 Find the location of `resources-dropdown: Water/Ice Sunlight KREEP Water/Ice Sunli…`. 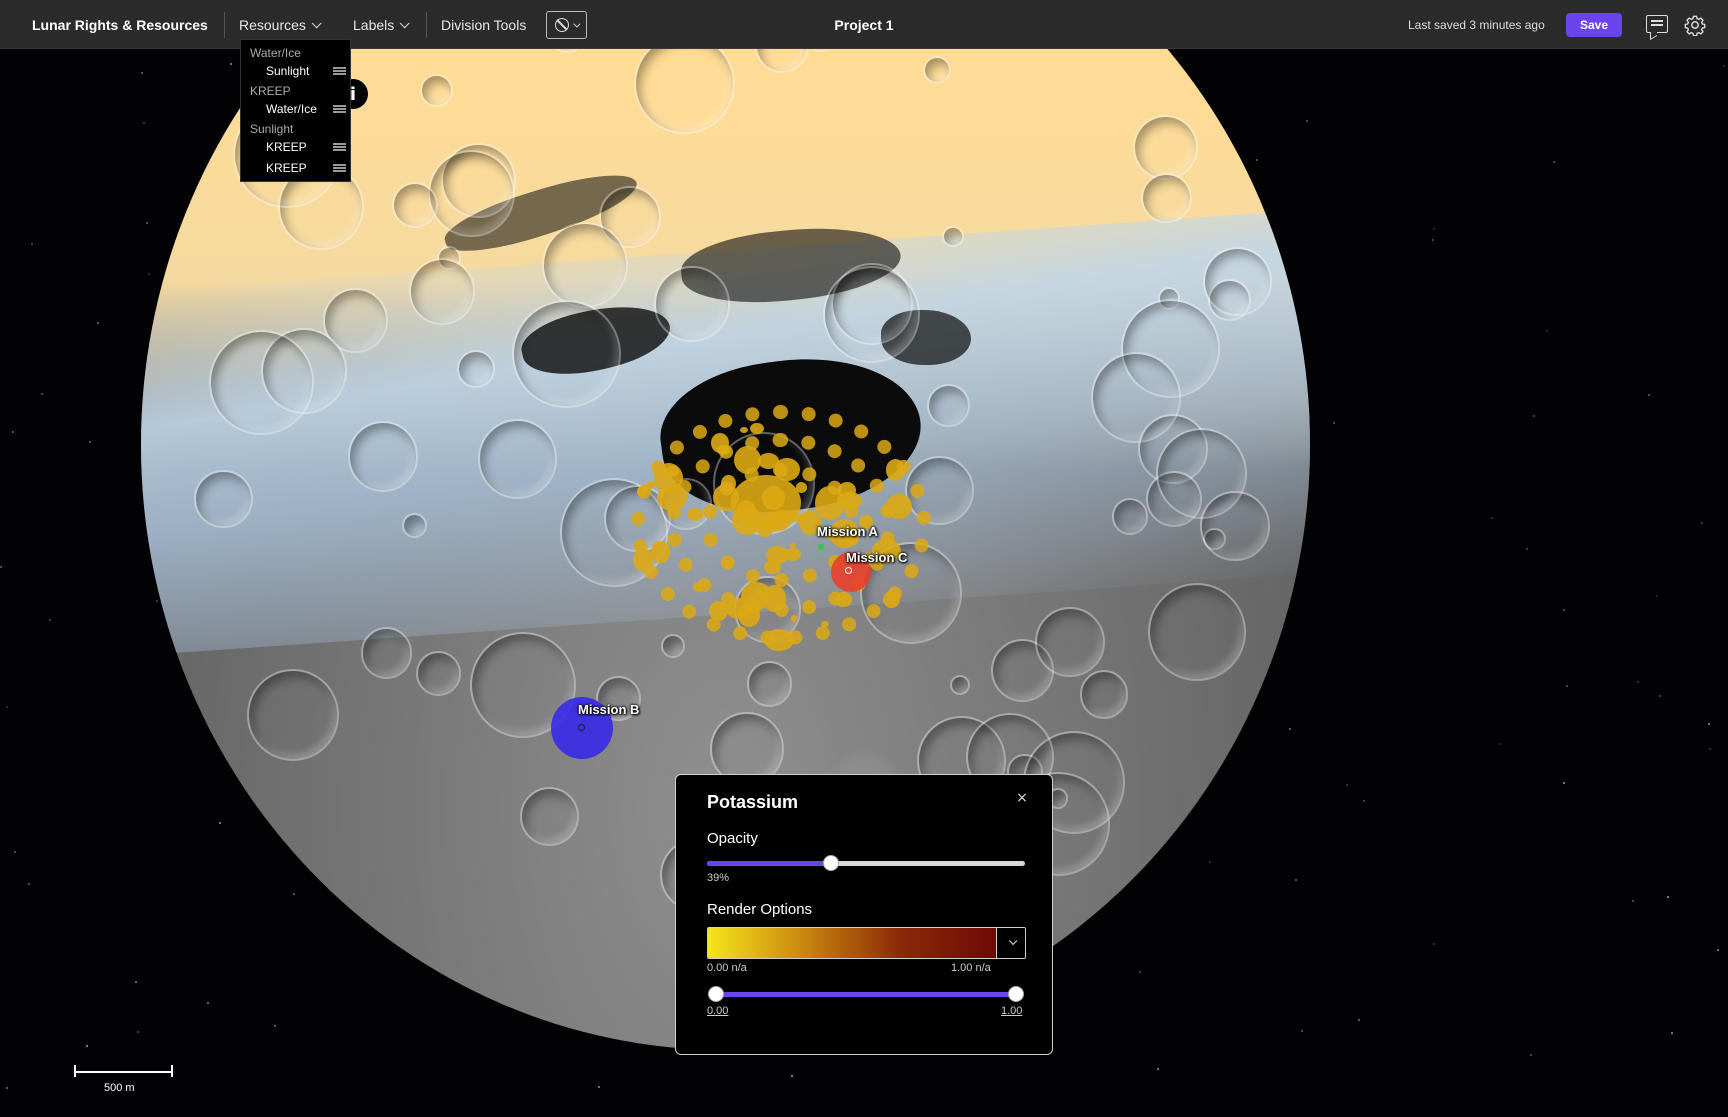

resources-dropdown: Water/Ice Sunlight KREEP Water/Ice Sunli… is located at coordinates (295, 110).